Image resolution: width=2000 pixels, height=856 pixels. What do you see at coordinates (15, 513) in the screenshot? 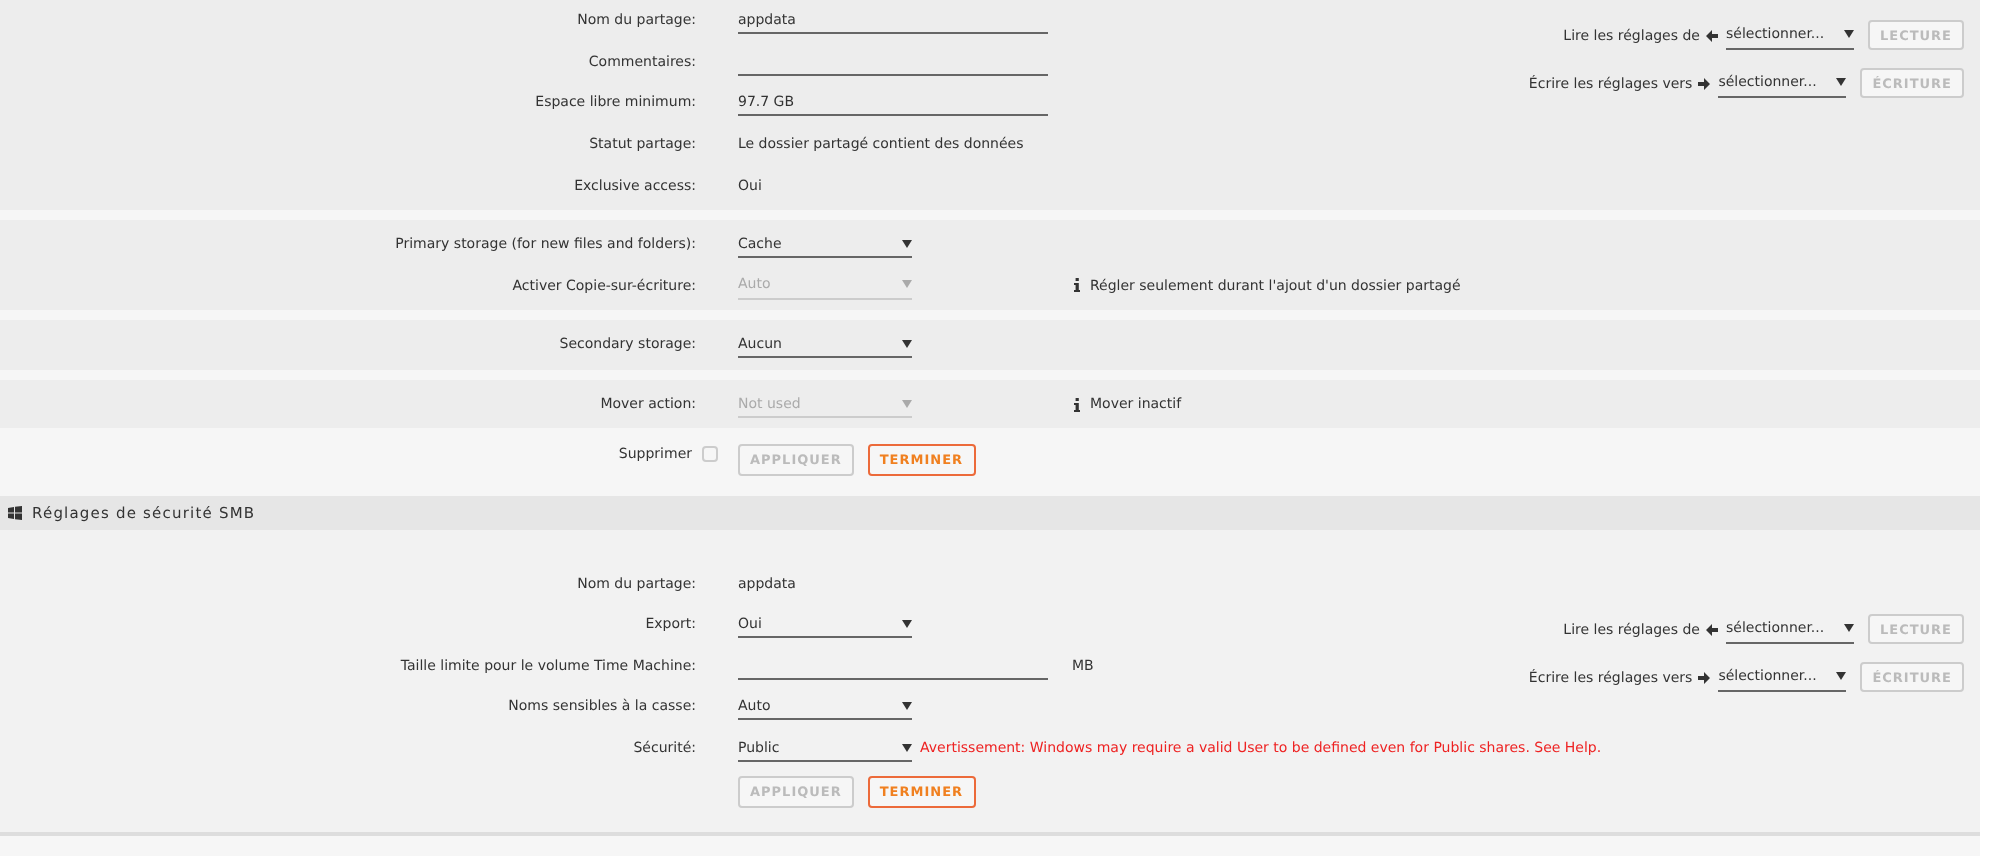
I see `windows-icon` at bounding box center [15, 513].